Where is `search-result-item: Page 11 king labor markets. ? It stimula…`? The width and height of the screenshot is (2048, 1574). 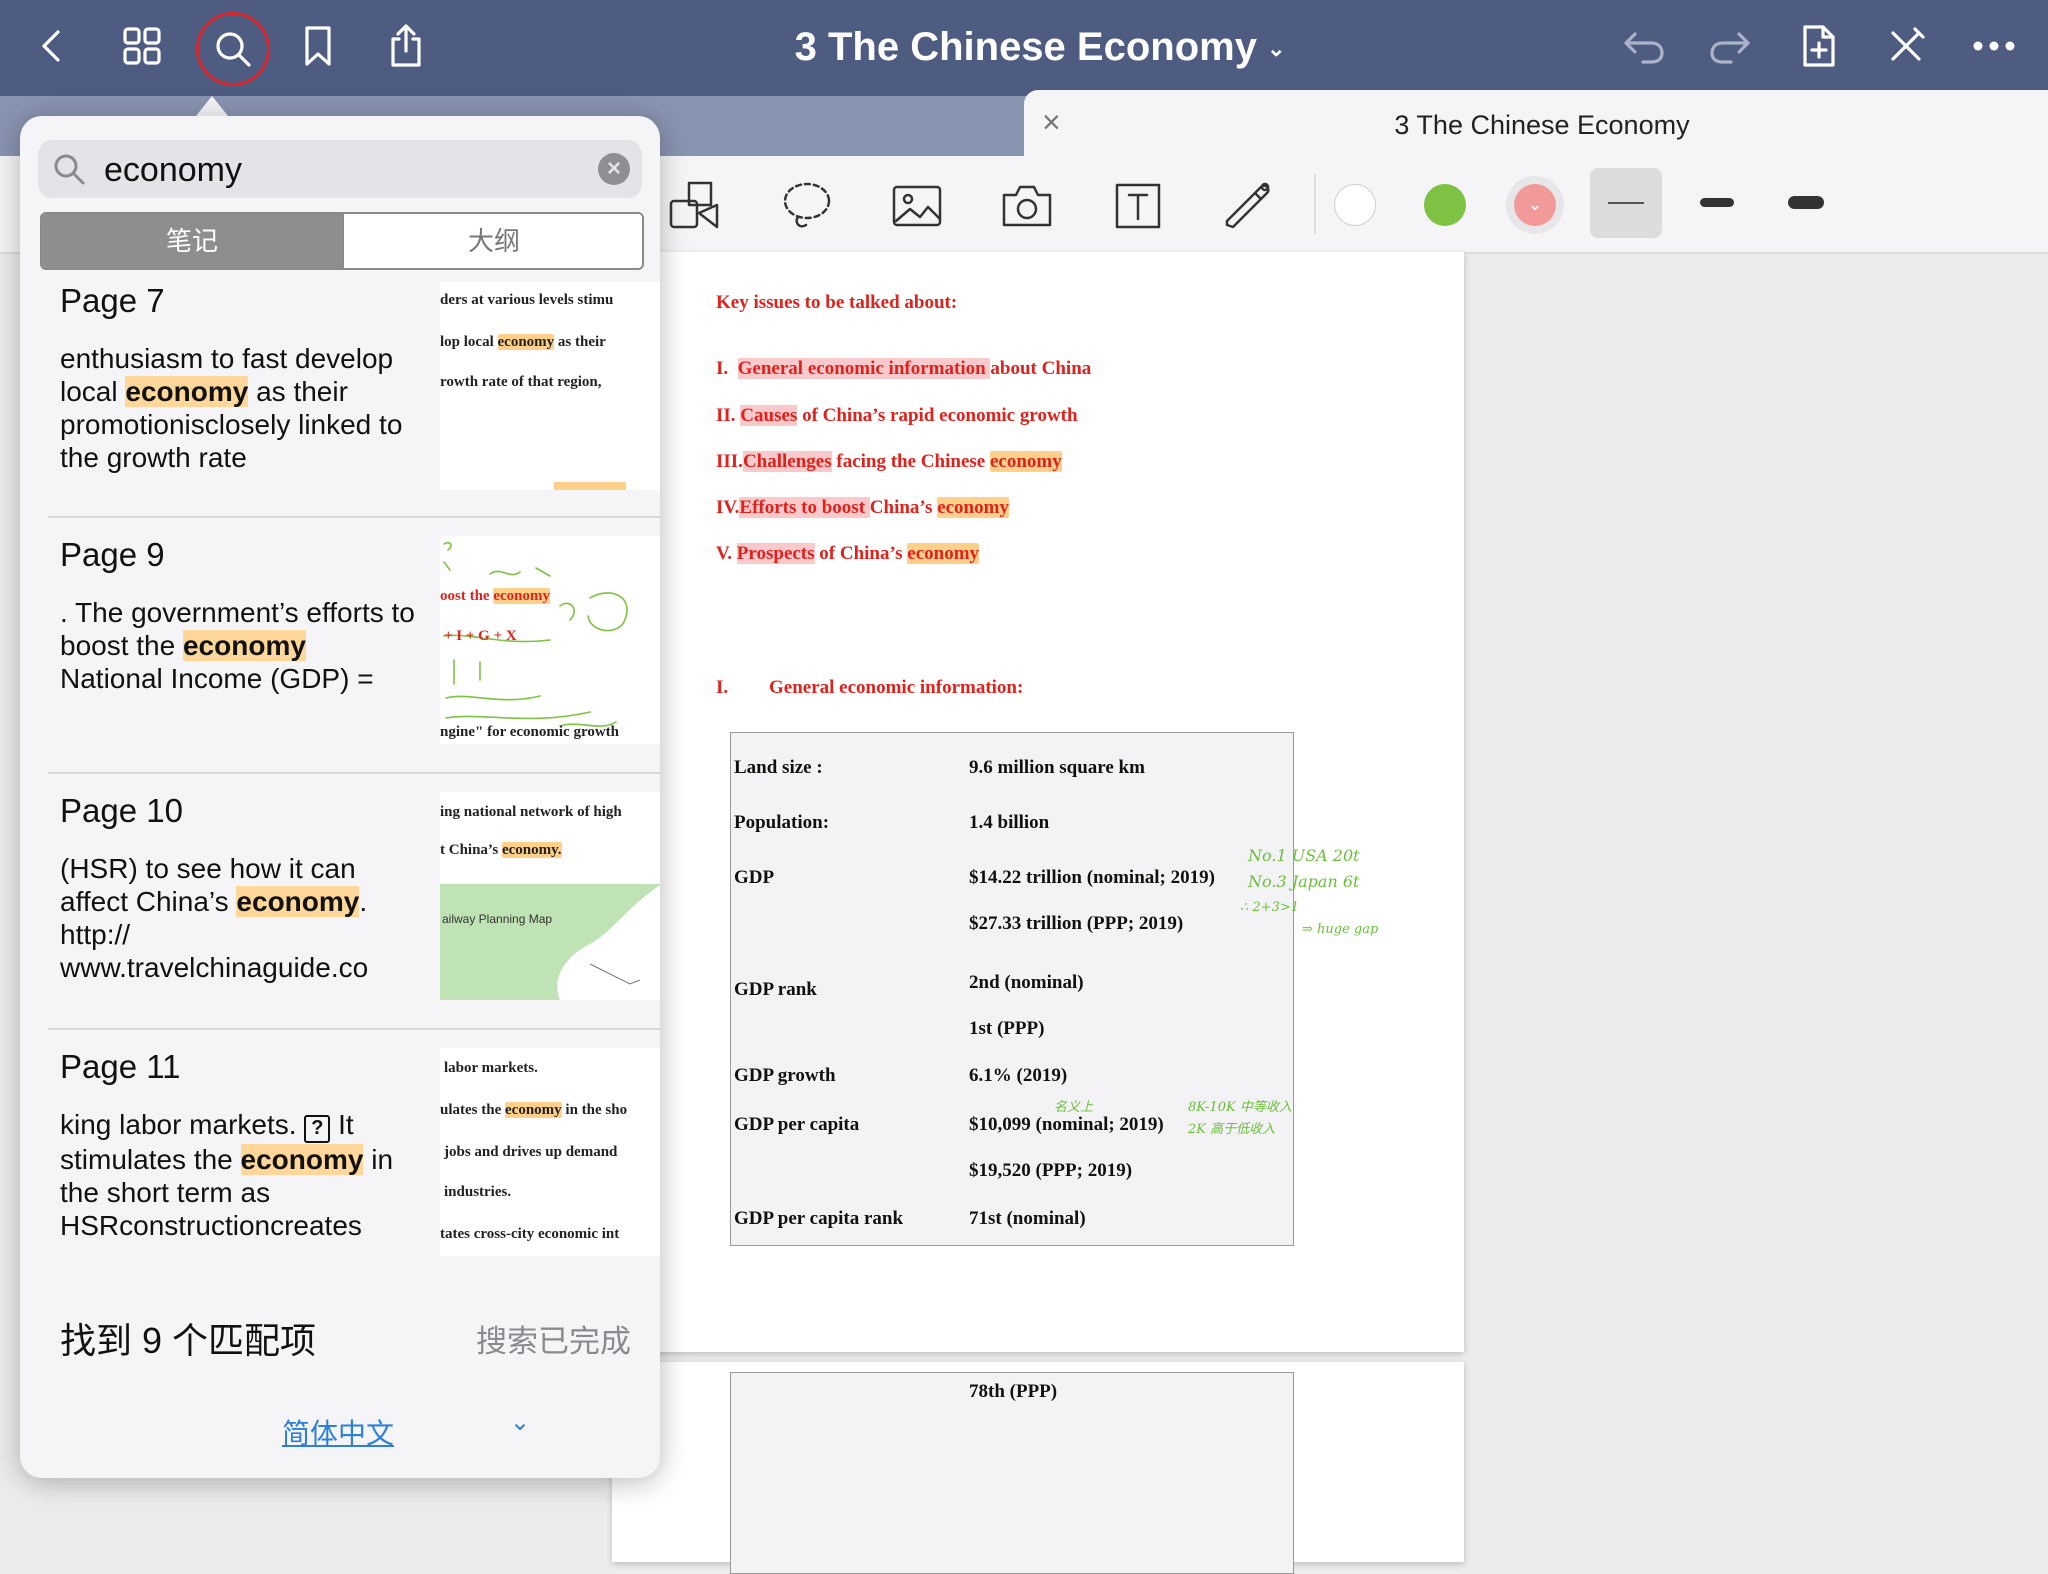
search-result-item: Page 11 king labor markets. ? It stimula… is located at coordinates (354, 1173).